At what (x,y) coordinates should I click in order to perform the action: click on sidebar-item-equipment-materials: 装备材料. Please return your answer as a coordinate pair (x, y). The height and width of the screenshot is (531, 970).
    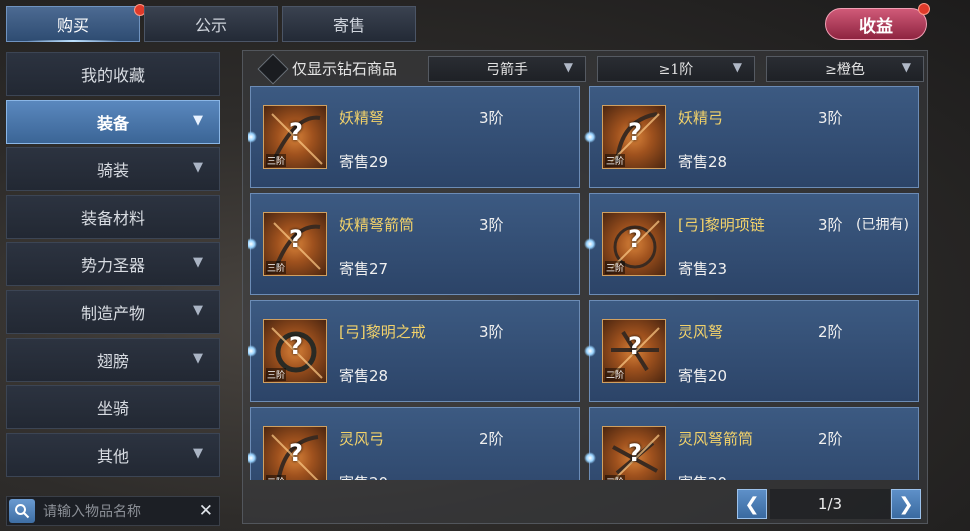
    Looking at the image, I should click on (113, 216).